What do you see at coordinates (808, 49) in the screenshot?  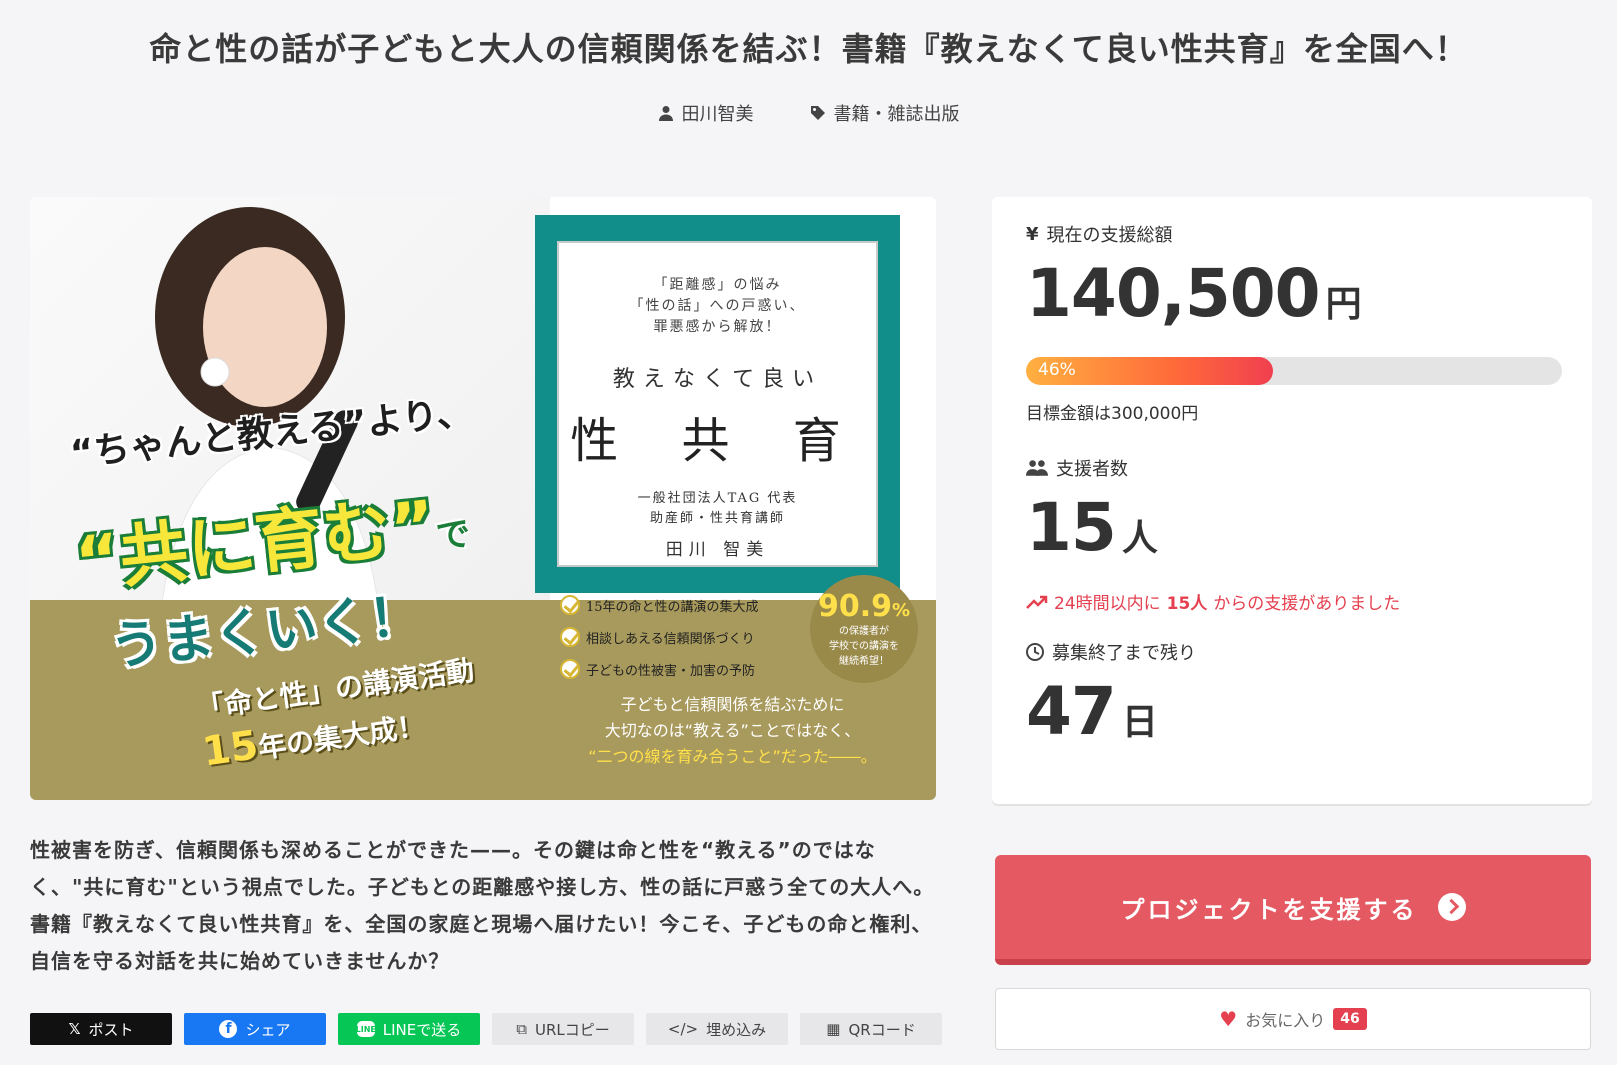 I see `project-title: 命と性の話が子どもと大人の信頼関係を結ぶ！書籍『教えなくて良い性共育』を全国へ！` at bounding box center [808, 49].